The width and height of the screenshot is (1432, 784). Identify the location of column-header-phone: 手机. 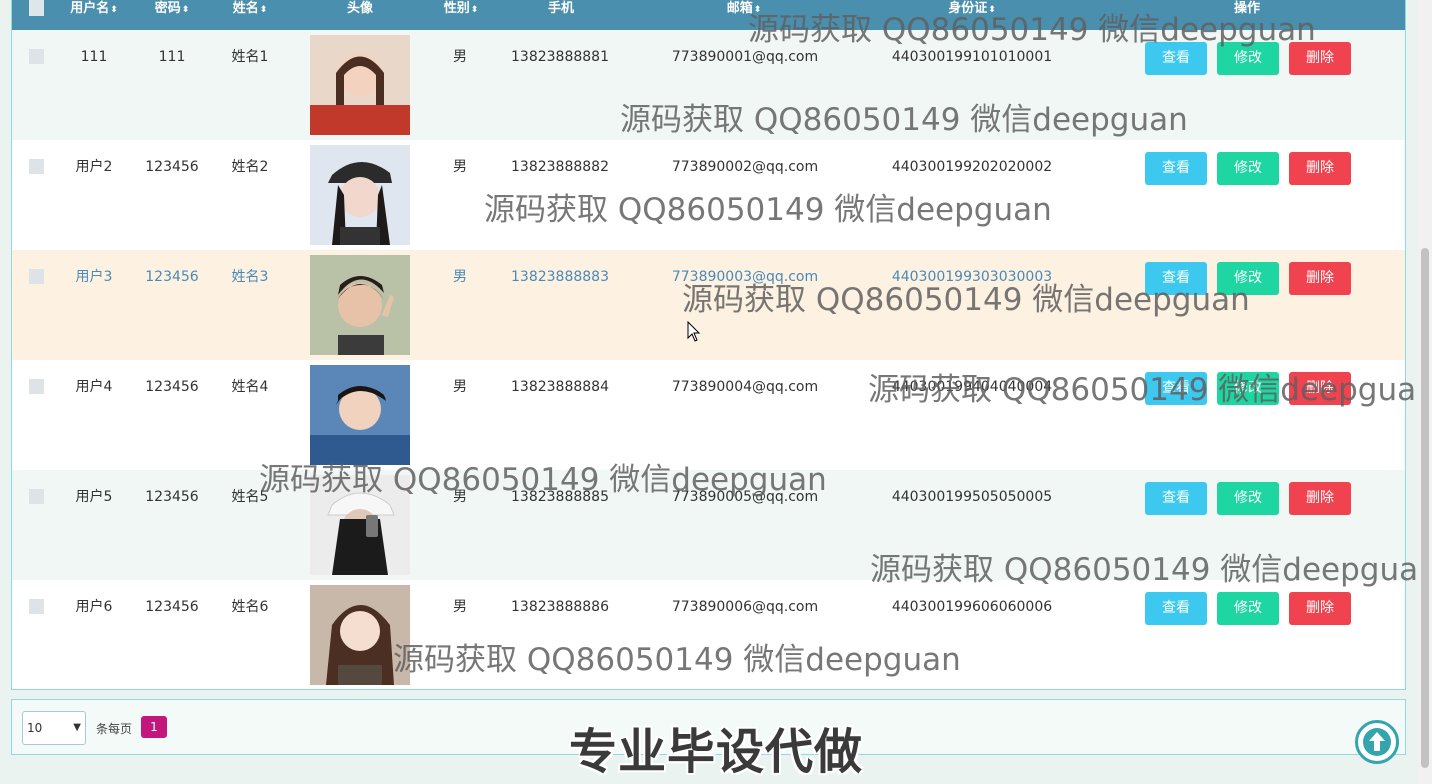
(560, 8).